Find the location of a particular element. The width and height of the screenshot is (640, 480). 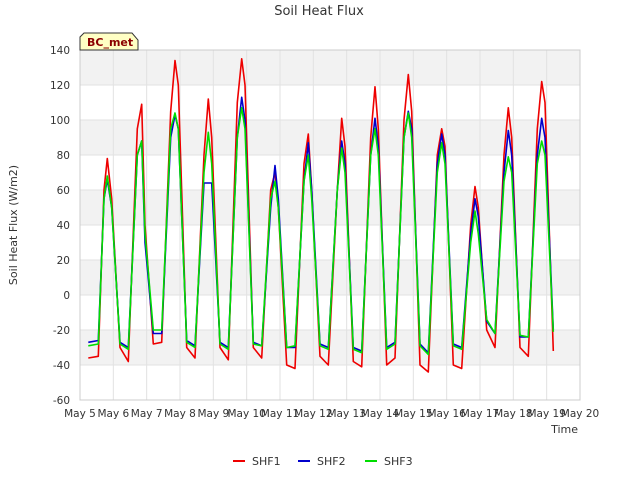

y-tick-label: 140 is located at coordinates (60, 51).